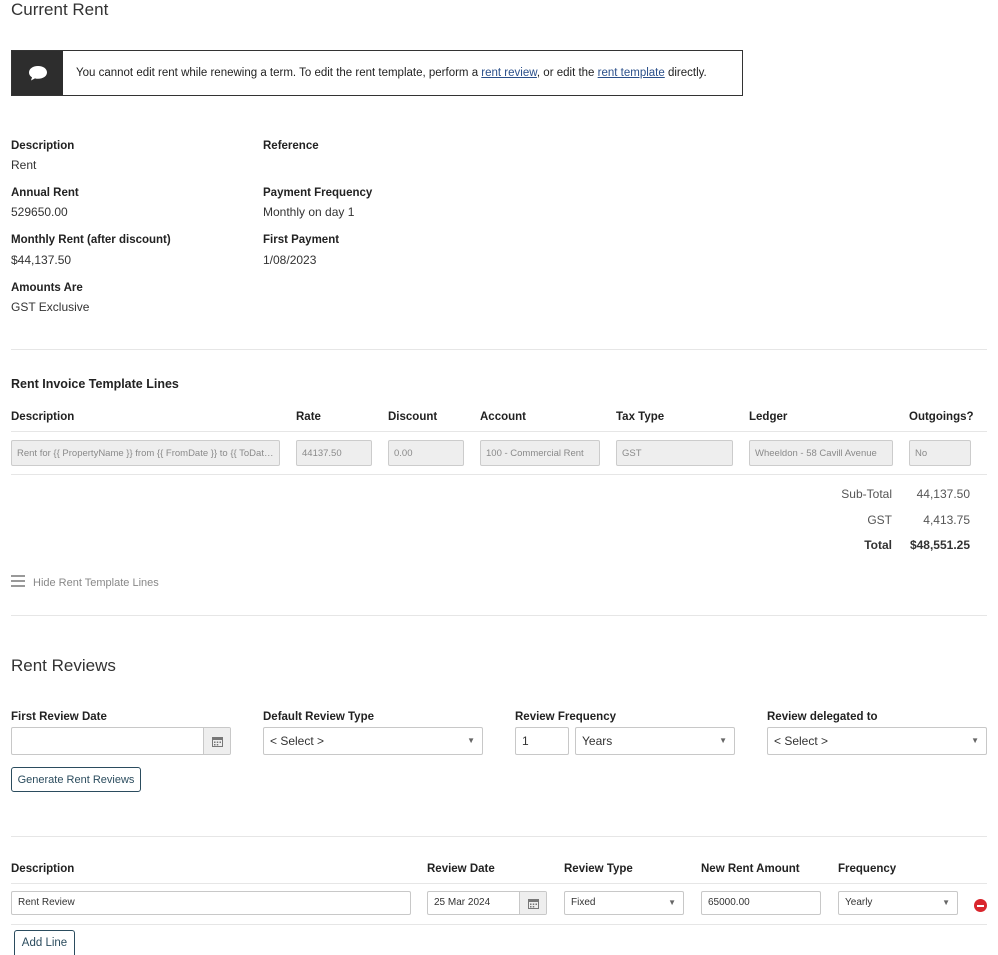  Describe the element at coordinates (542, 741) in the screenshot. I see `review-frequency-number-input: 1` at that location.